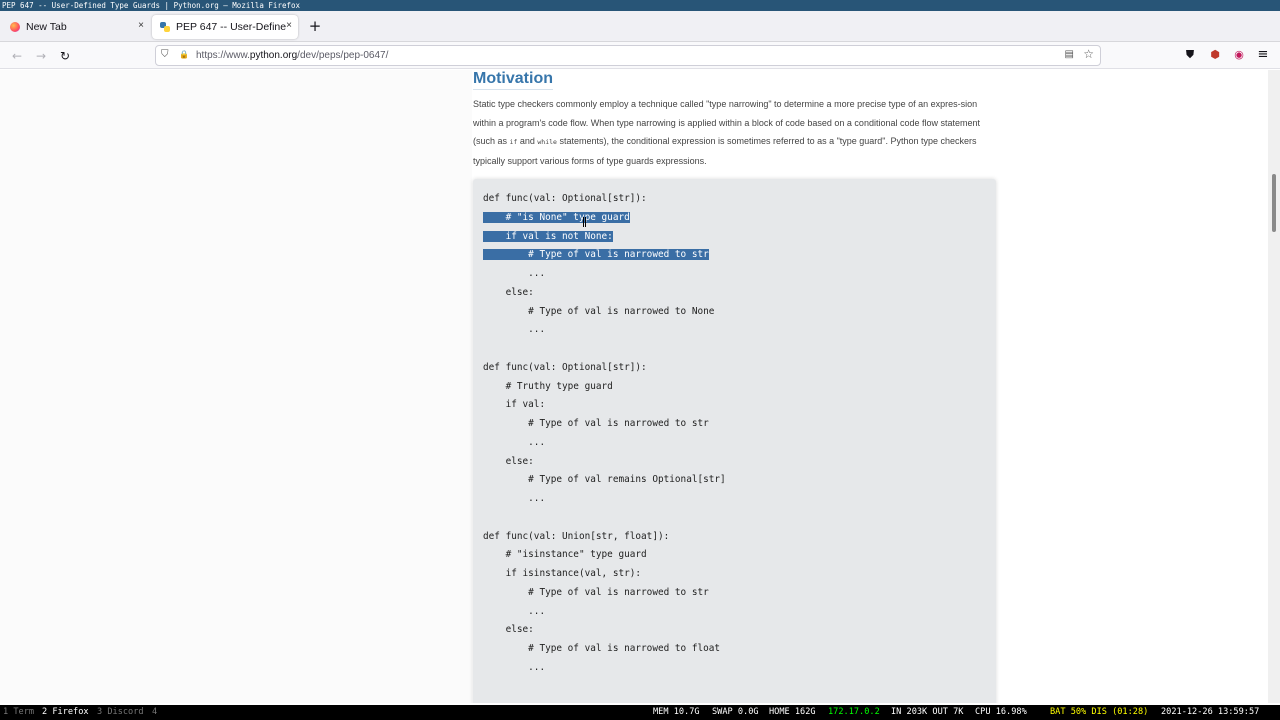  I want to click on scrollbar, so click(1274, 386).